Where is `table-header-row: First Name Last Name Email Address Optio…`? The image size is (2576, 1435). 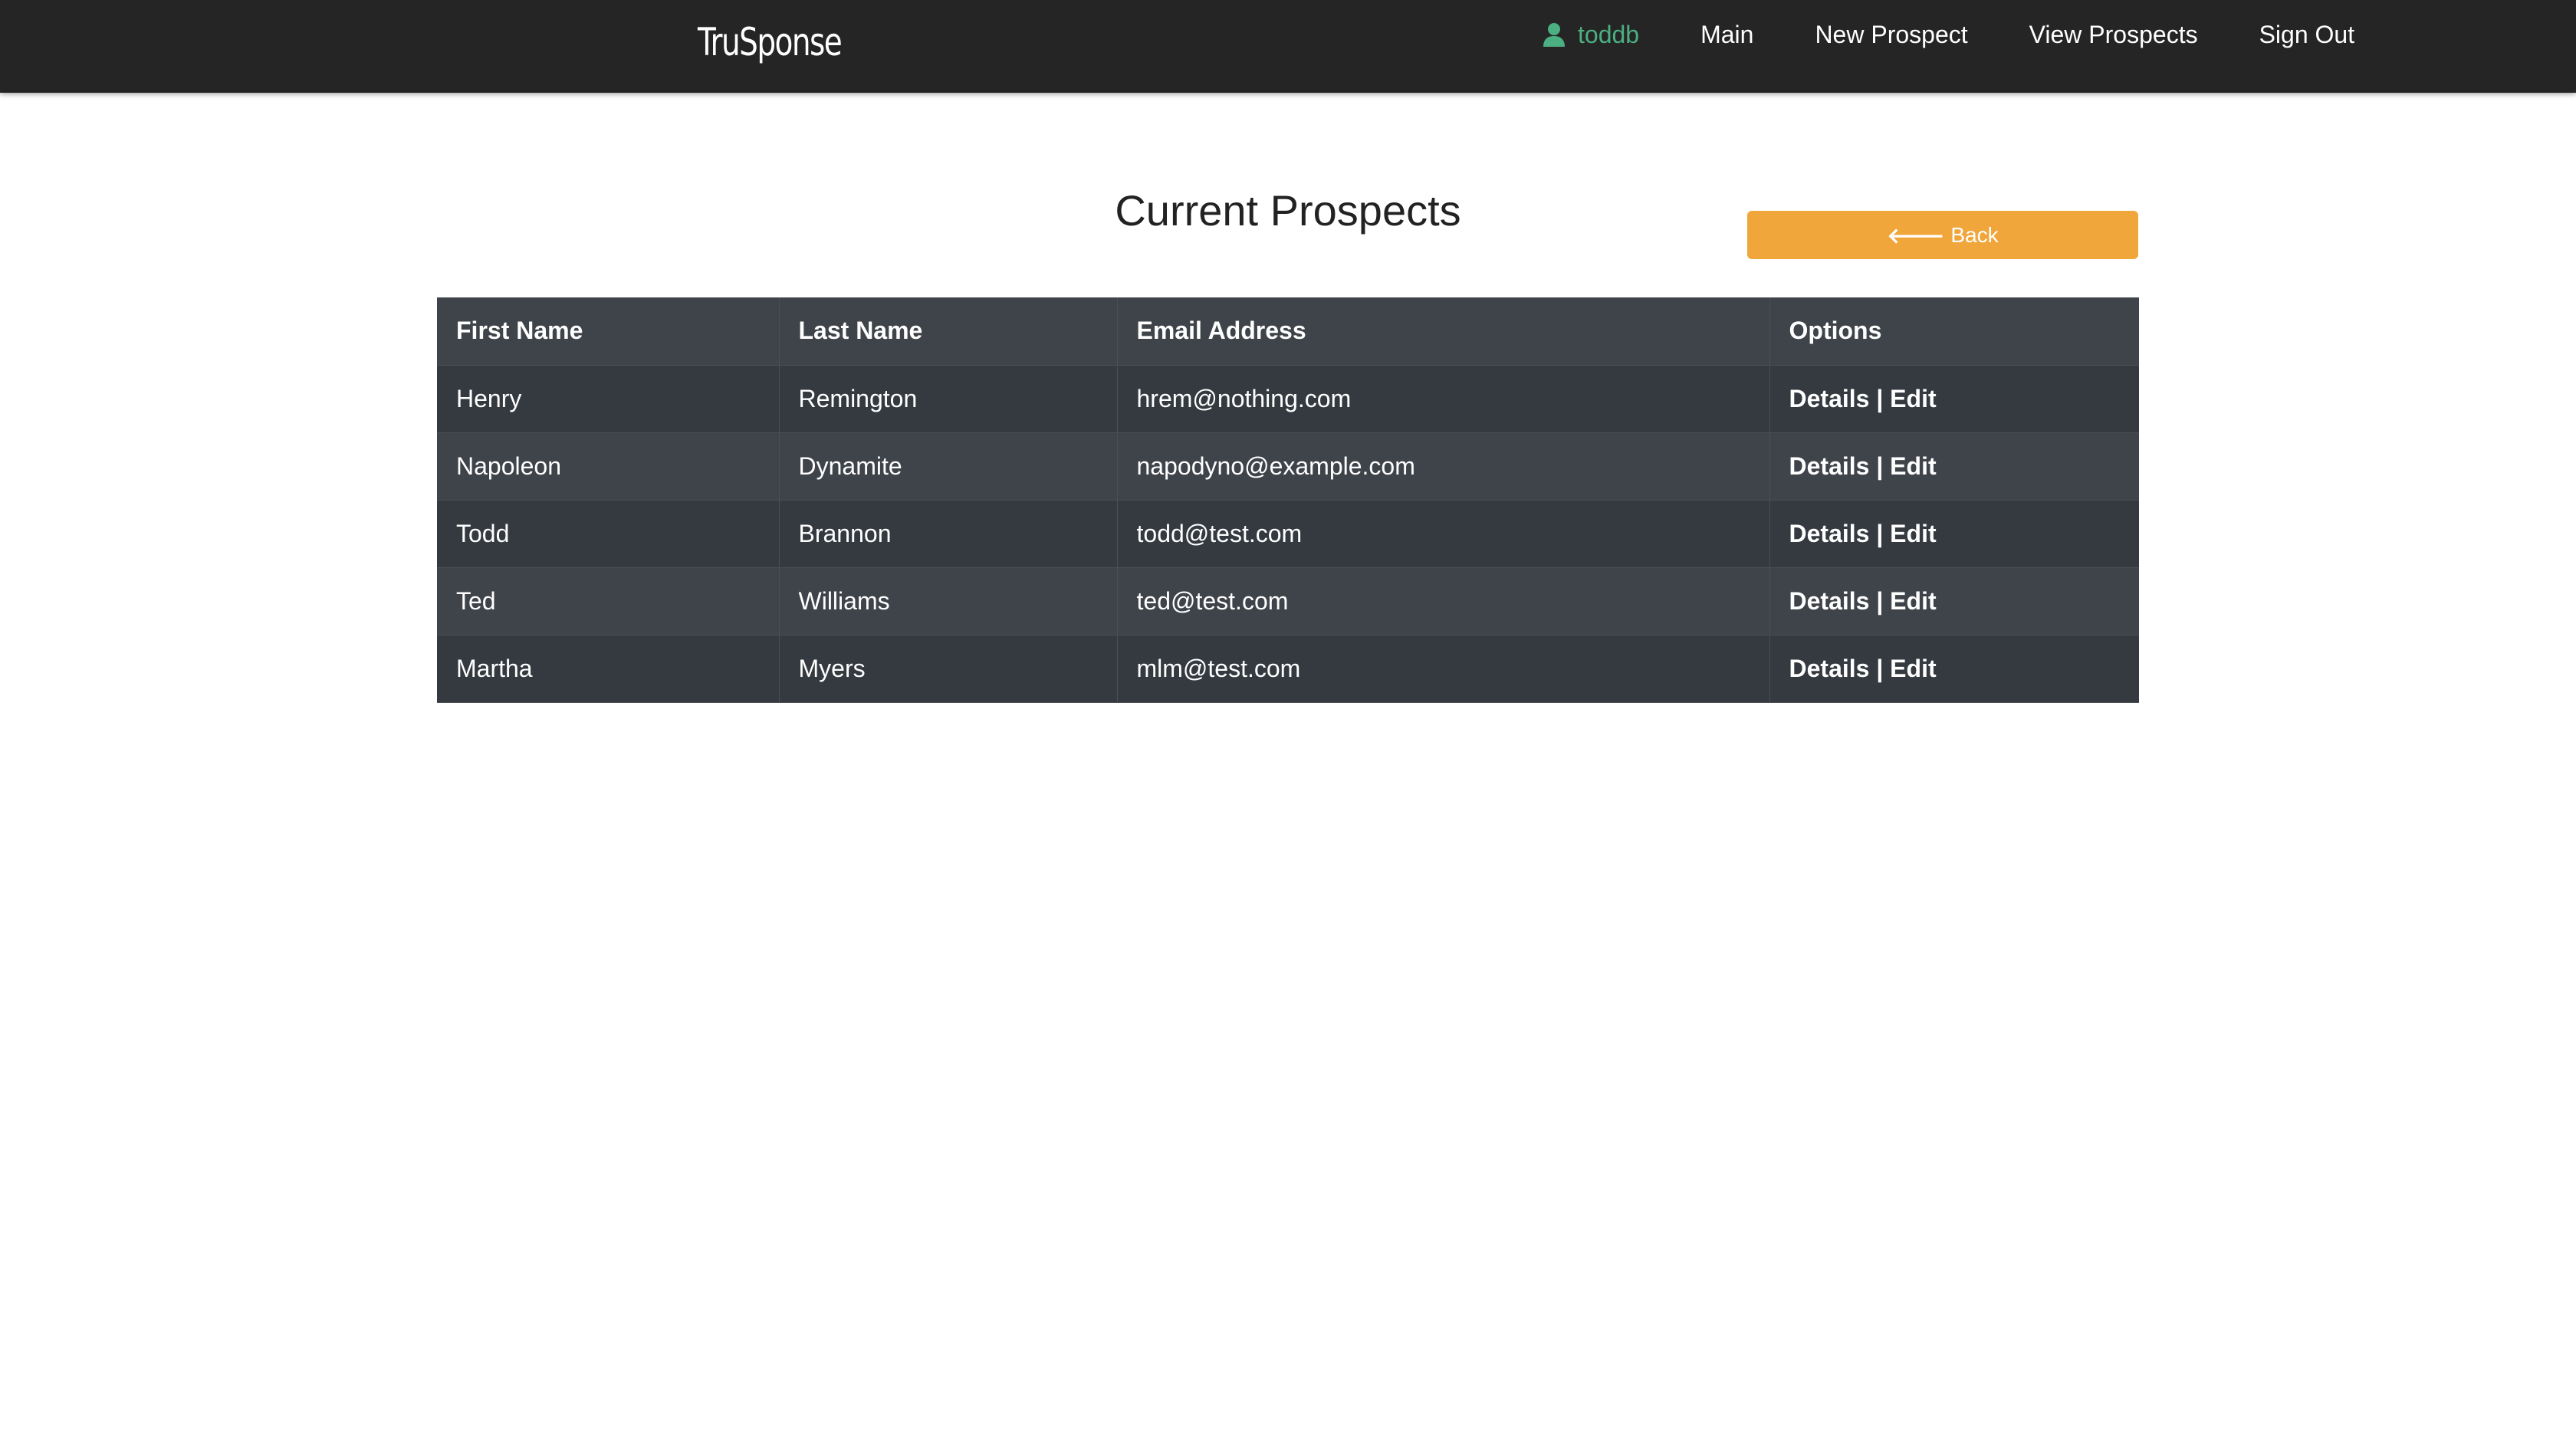
table-header-row: First Name Last Name Email Address Optio… is located at coordinates (1288, 332).